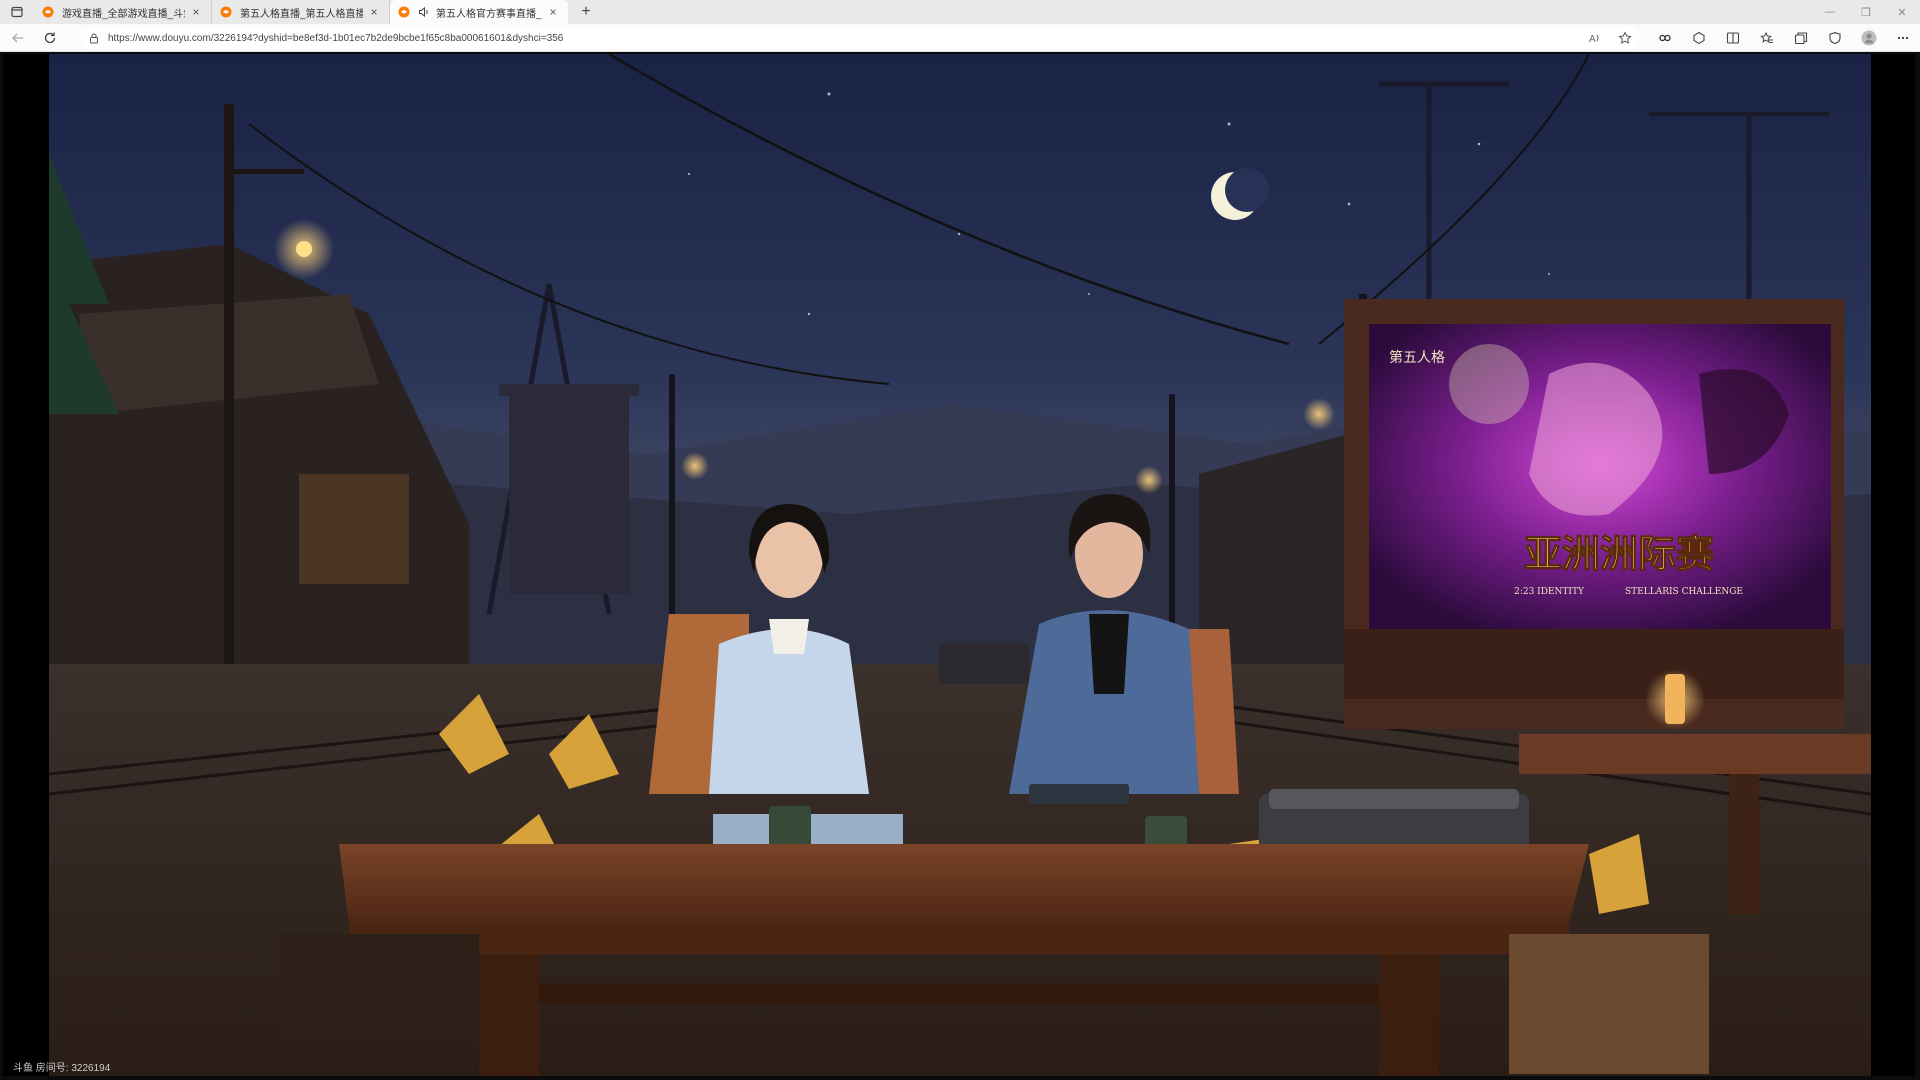 Image resolution: width=1920 pixels, height=1080 pixels. Describe the element at coordinates (1592, 39) in the screenshot. I see `svg-text: A` at that location.